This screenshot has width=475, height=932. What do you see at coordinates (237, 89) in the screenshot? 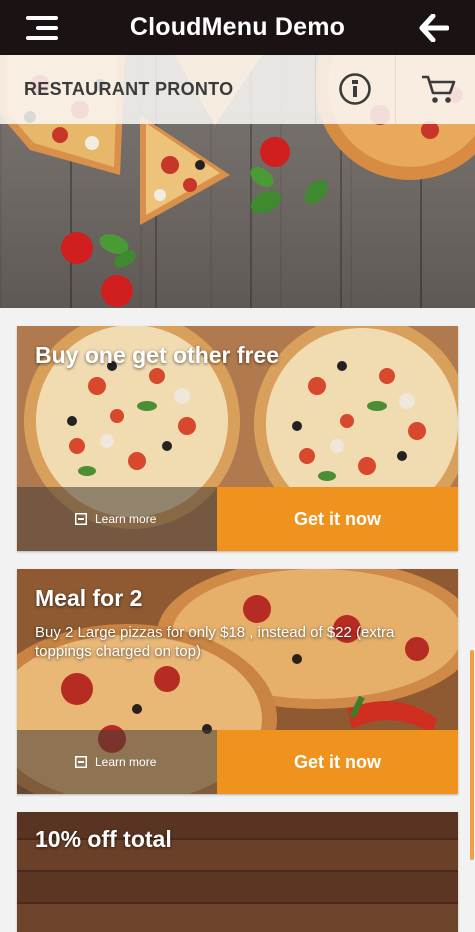
I see `restaurant-header: RESTAURANT PRONTO` at bounding box center [237, 89].